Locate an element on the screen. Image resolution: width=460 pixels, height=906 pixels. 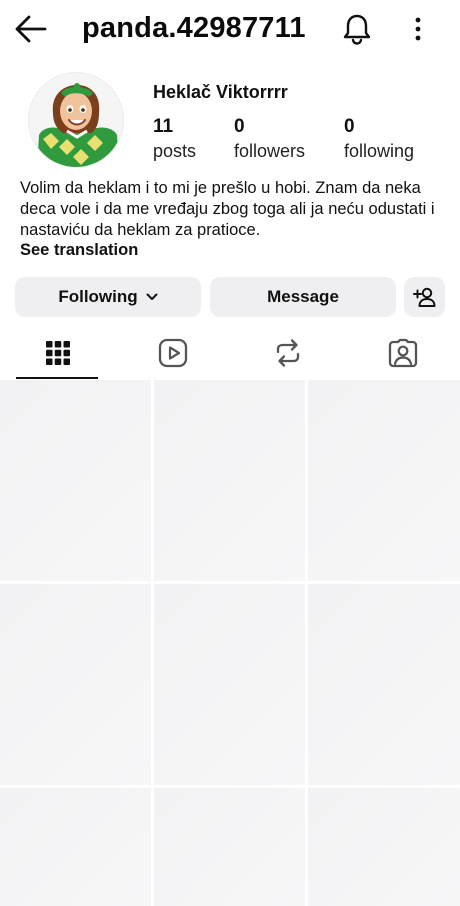
followers-stat: 0 followers is located at coordinates (269, 140).